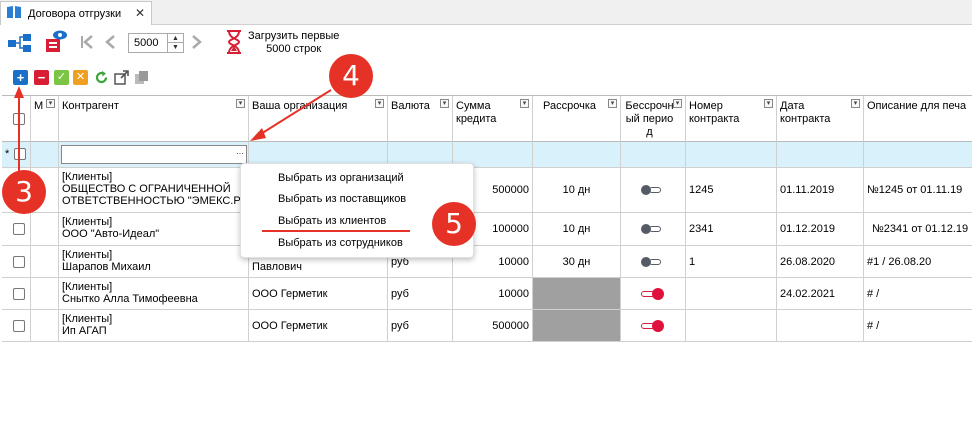 The height and width of the screenshot is (444, 972). Describe the element at coordinates (351, 76) in the screenshot. I see `annotation-marker-4: 4` at that location.